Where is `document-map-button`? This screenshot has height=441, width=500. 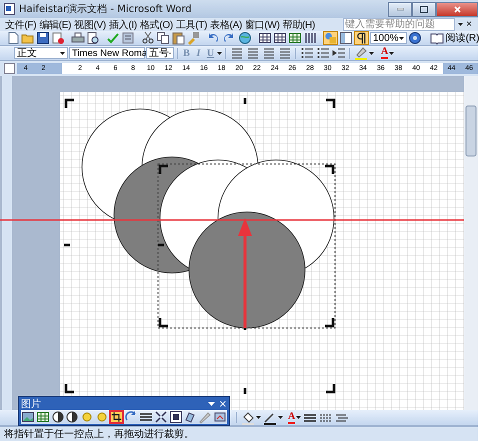 document-map-button is located at coordinates (346, 38).